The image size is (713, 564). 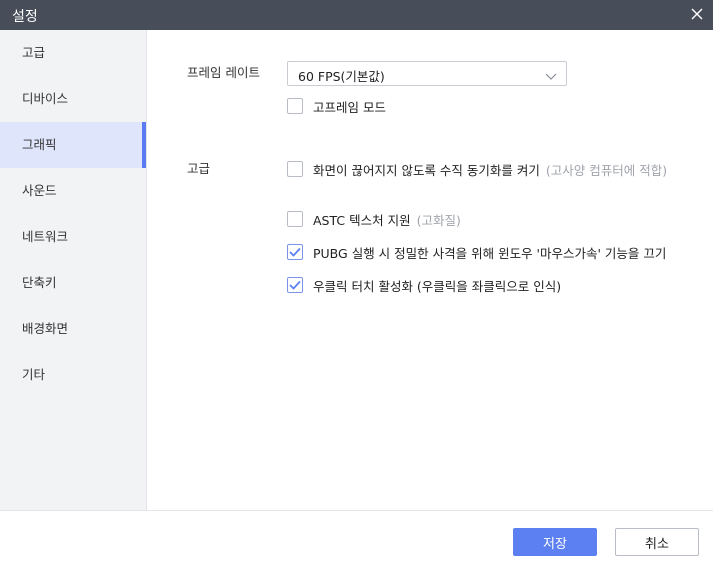 What do you see at coordinates (551, 75) in the screenshot?
I see `chevron-down-icon` at bounding box center [551, 75].